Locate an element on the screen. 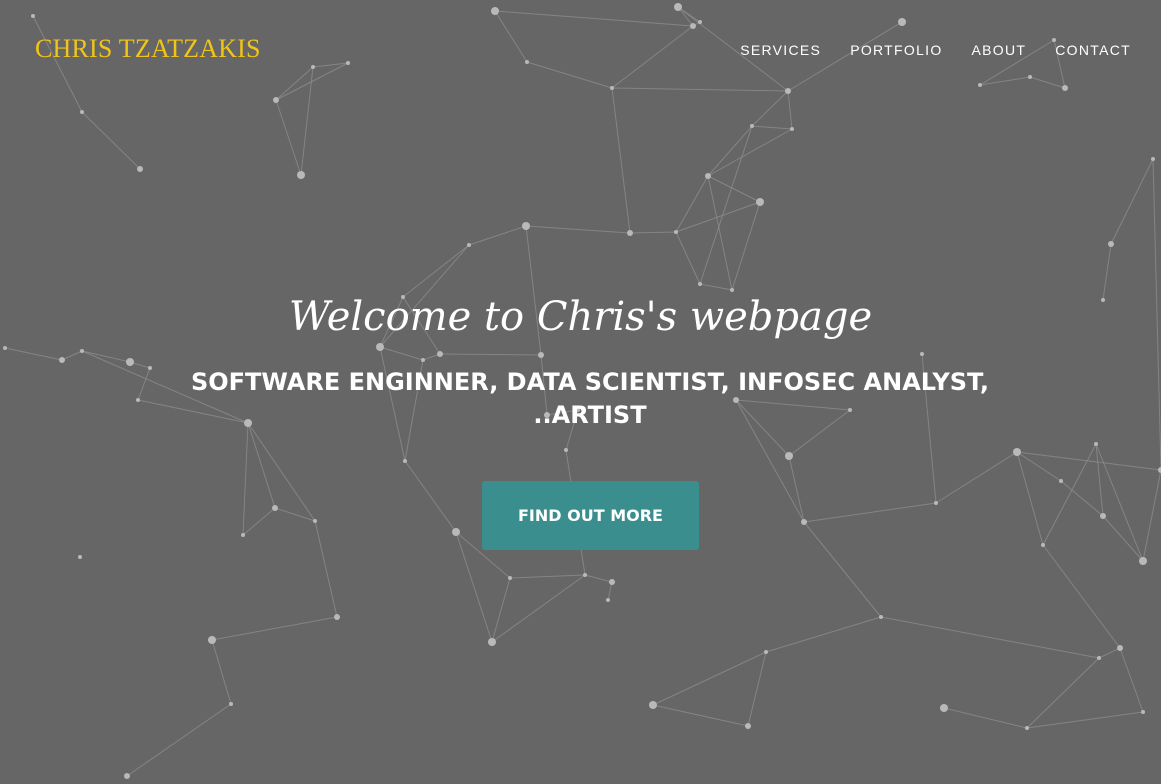  brand-logo: CHRIS TZATZAKIS is located at coordinates (148, 49).